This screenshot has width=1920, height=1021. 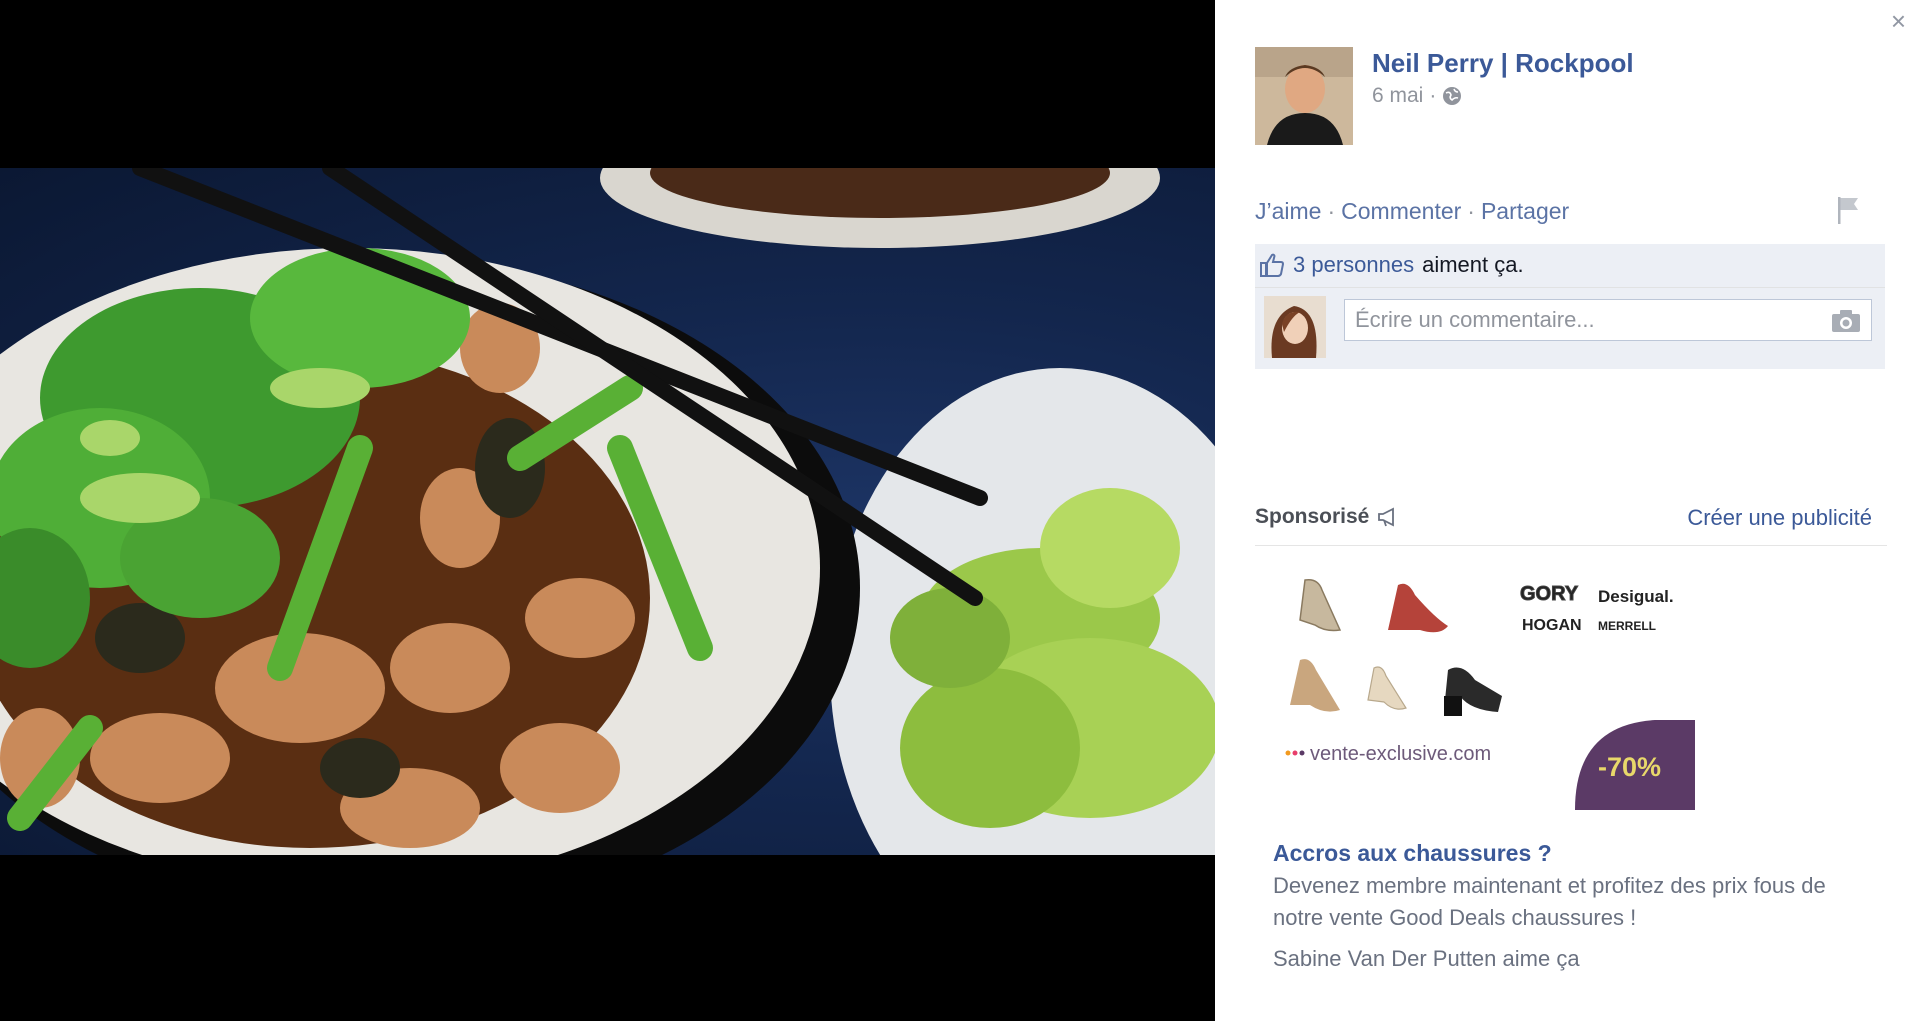 What do you see at coordinates (1353, 265) in the screenshot?
I see `likes-count-link: 3 personnes` at bounding box center [1353, 265].